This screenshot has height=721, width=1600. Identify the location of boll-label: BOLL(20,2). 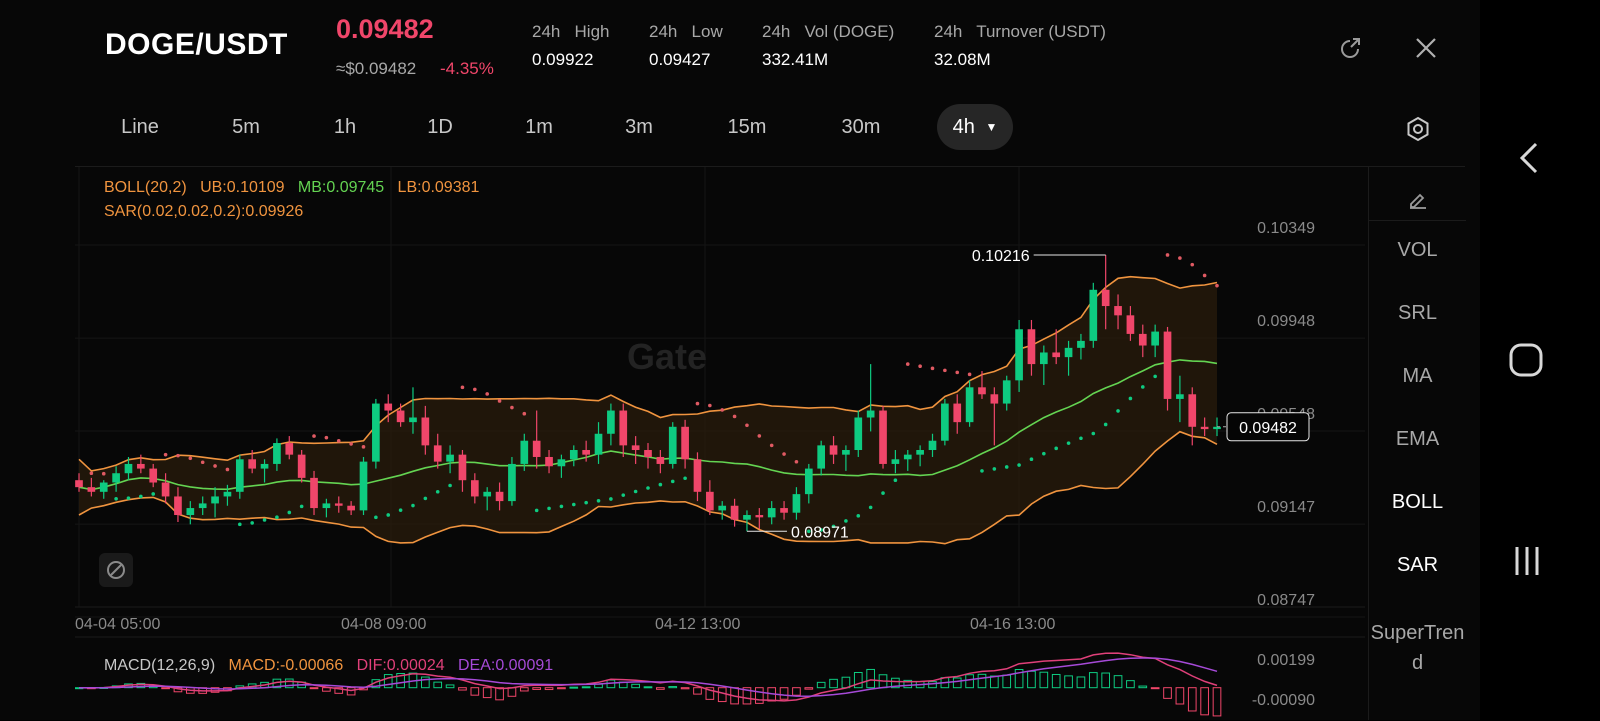
(145, 187).